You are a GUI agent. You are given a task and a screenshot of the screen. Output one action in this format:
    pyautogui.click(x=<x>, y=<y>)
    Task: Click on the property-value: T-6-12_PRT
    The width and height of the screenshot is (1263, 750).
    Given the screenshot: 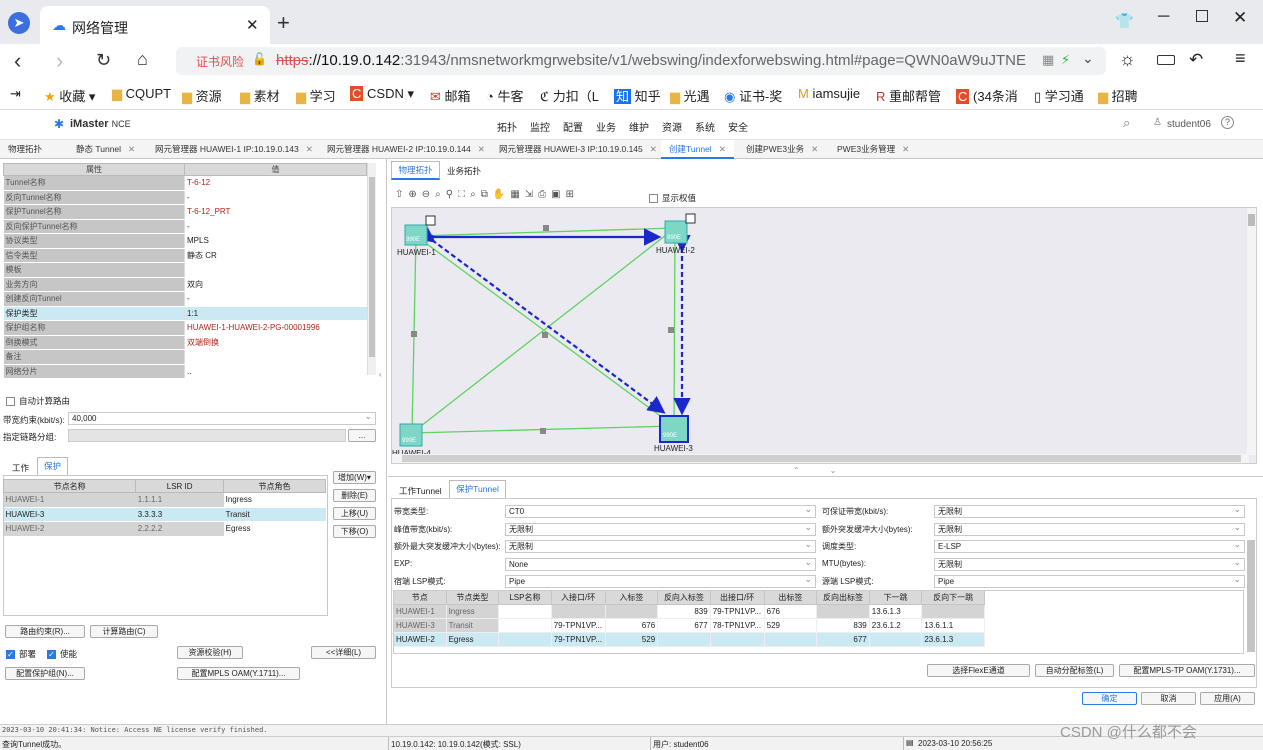 What is the action you would take?
    pyautogui.click(x=275, y=212)
    